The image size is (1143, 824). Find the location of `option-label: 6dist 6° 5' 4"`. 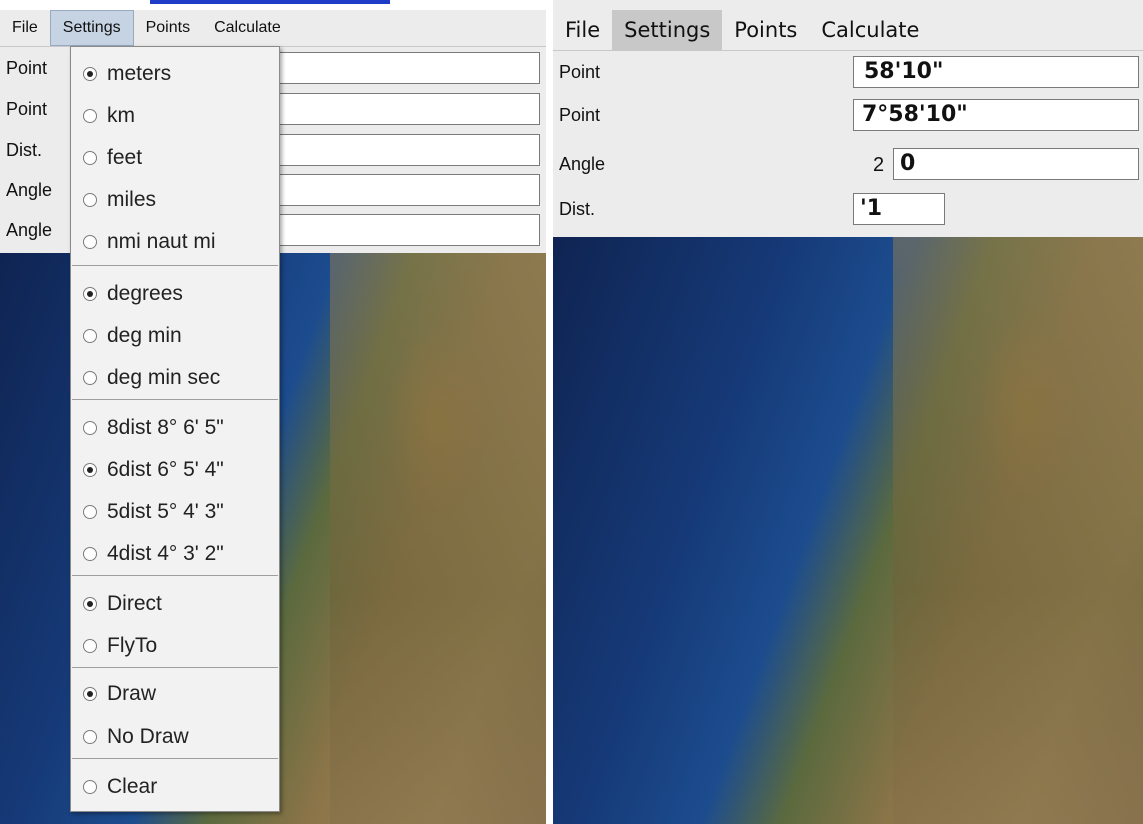

option-label: 6dist 6° 5' 4" is located at coordinates (165, 469).